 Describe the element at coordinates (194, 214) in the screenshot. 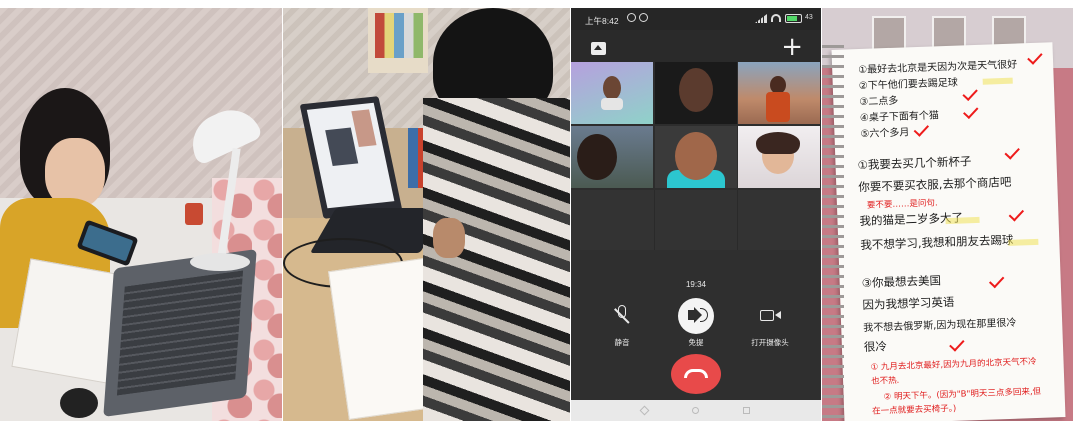

I see `red-cup` at that location.